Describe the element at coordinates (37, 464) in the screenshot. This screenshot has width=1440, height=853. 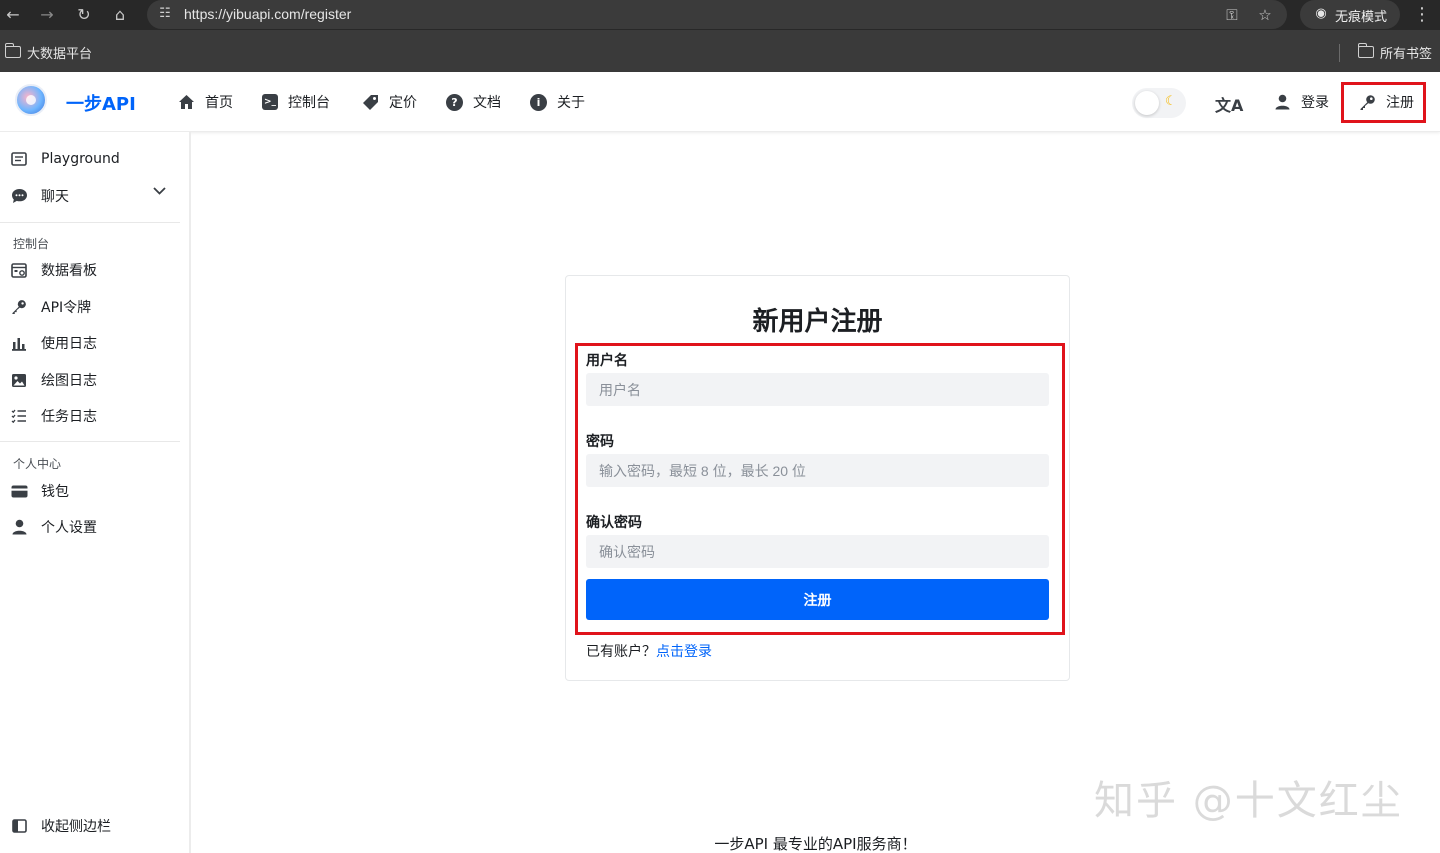
I see `sidebar-section-personal: 个人中心` at that location.